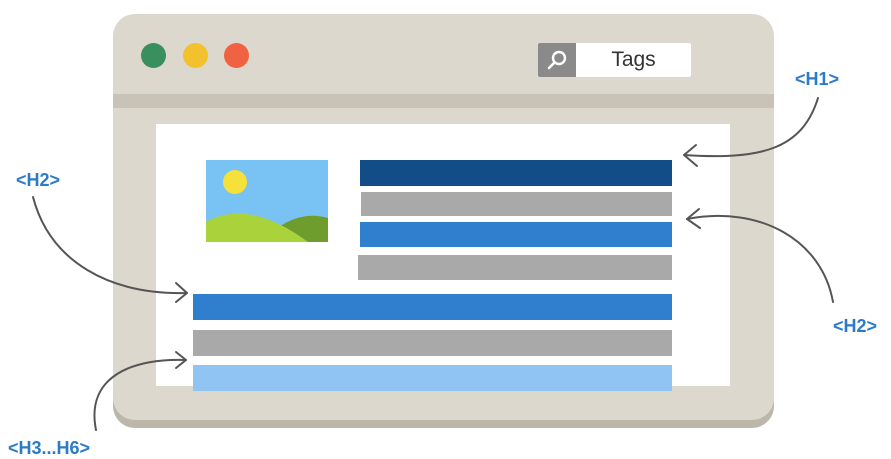  I want to click on arrow-h3, so click(140, 394).